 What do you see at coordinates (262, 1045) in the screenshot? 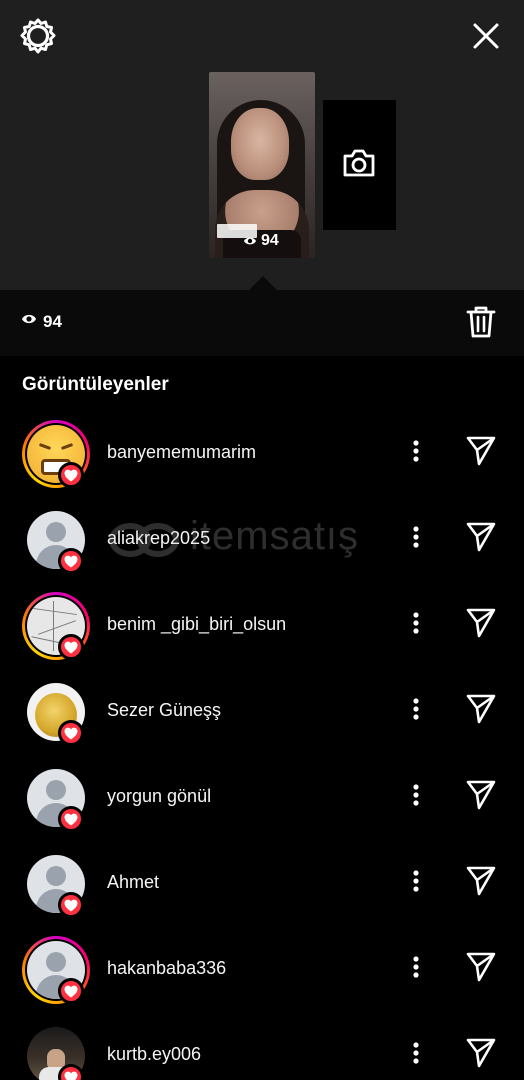
I see `viewer-row: kurtb.ey006` at bounding box center [262, 1045].